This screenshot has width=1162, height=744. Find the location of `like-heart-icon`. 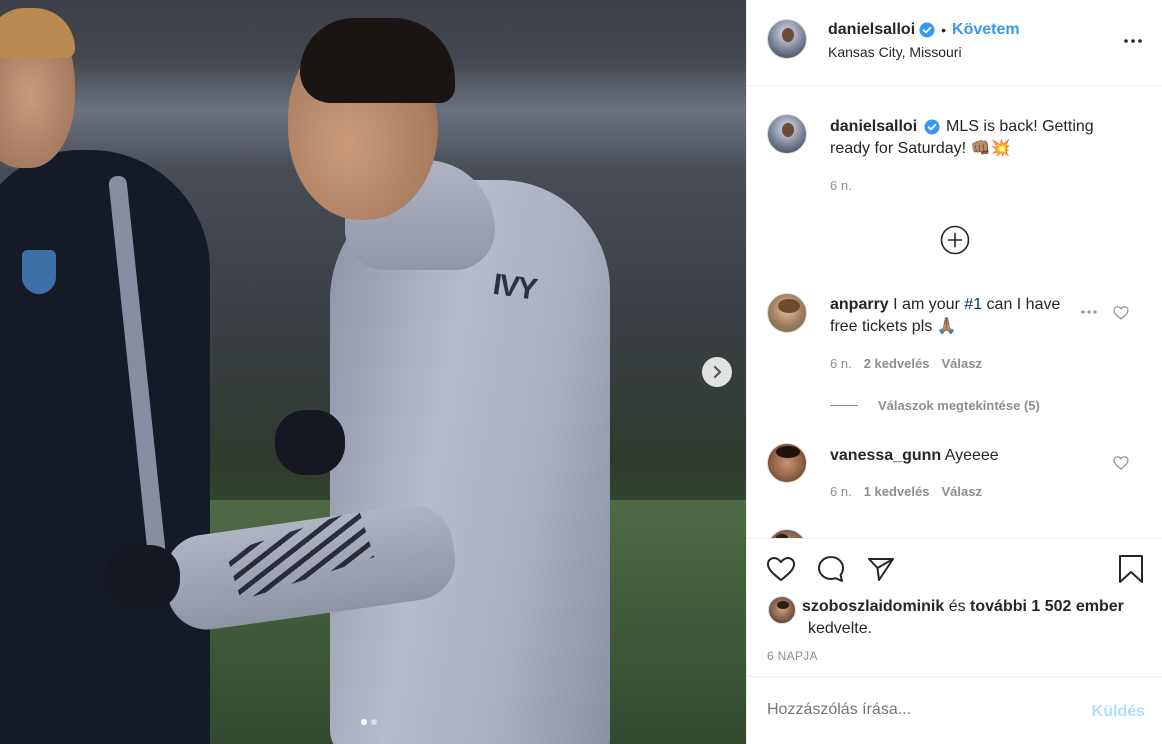

like-heart-icon is located at coordinates (781, 569).